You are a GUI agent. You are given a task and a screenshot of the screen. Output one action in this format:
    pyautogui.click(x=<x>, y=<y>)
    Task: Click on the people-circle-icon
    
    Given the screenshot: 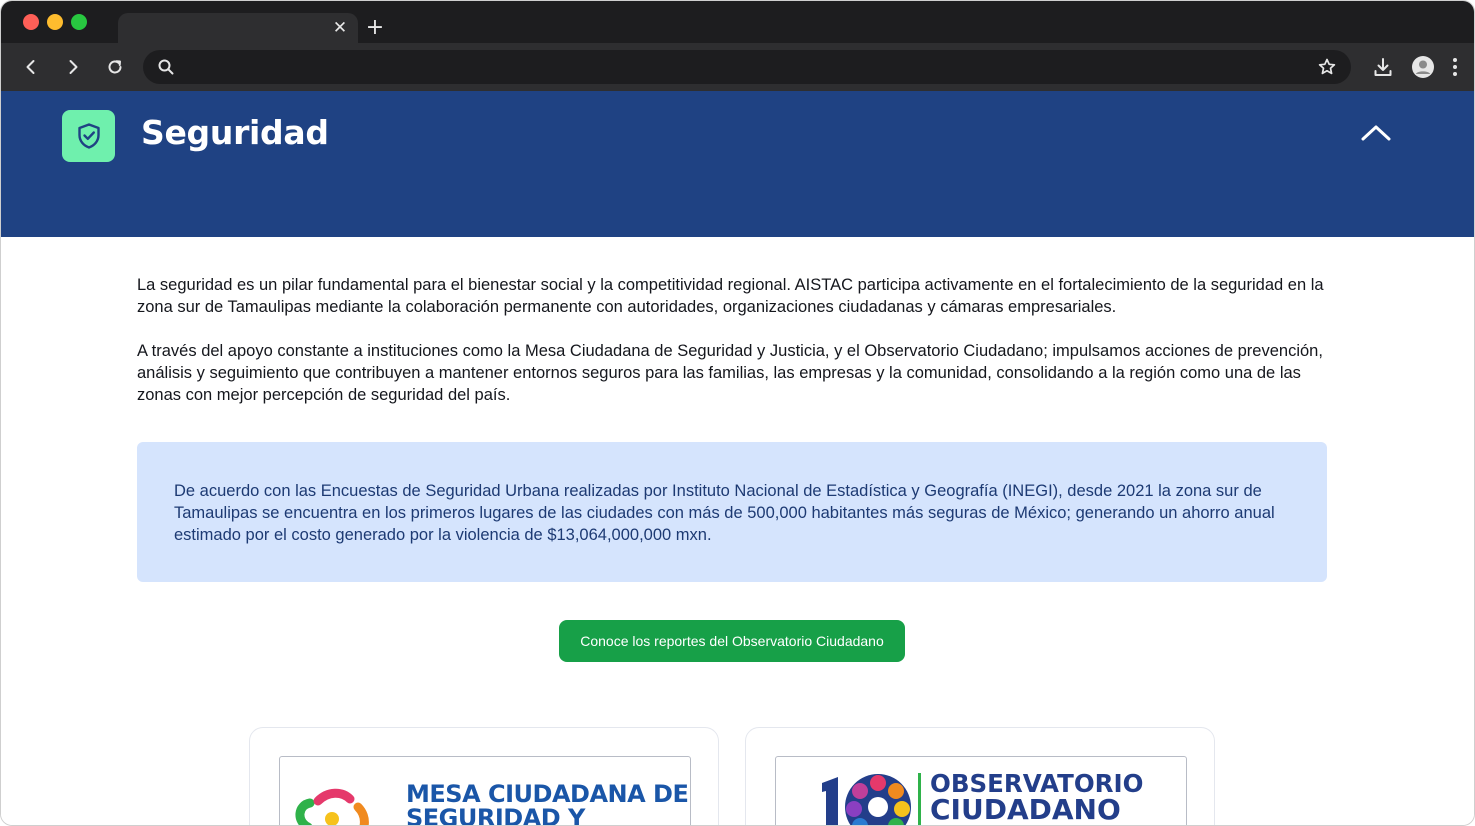 What is the action you would take?
    pyautogui.click(x=332, y=806)
    